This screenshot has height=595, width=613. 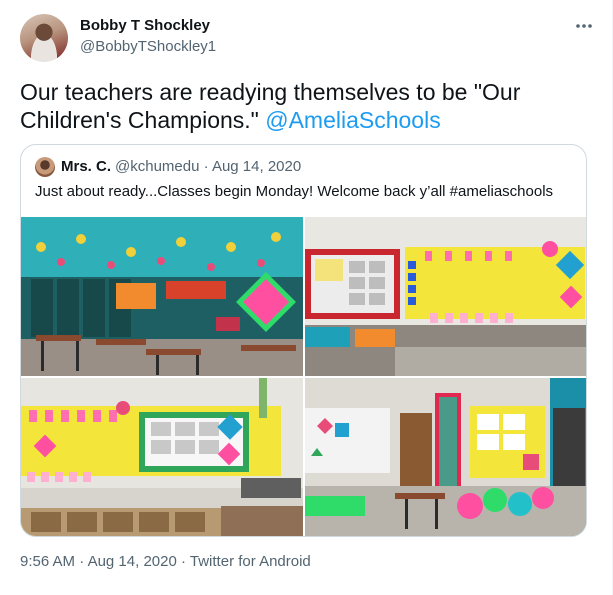 What do you see at coordinates (307, 38) in the screenshot?
I see `tweet-header: Bobby T Shockley @BobbyTShockley1` at bounding box center [307, 38].